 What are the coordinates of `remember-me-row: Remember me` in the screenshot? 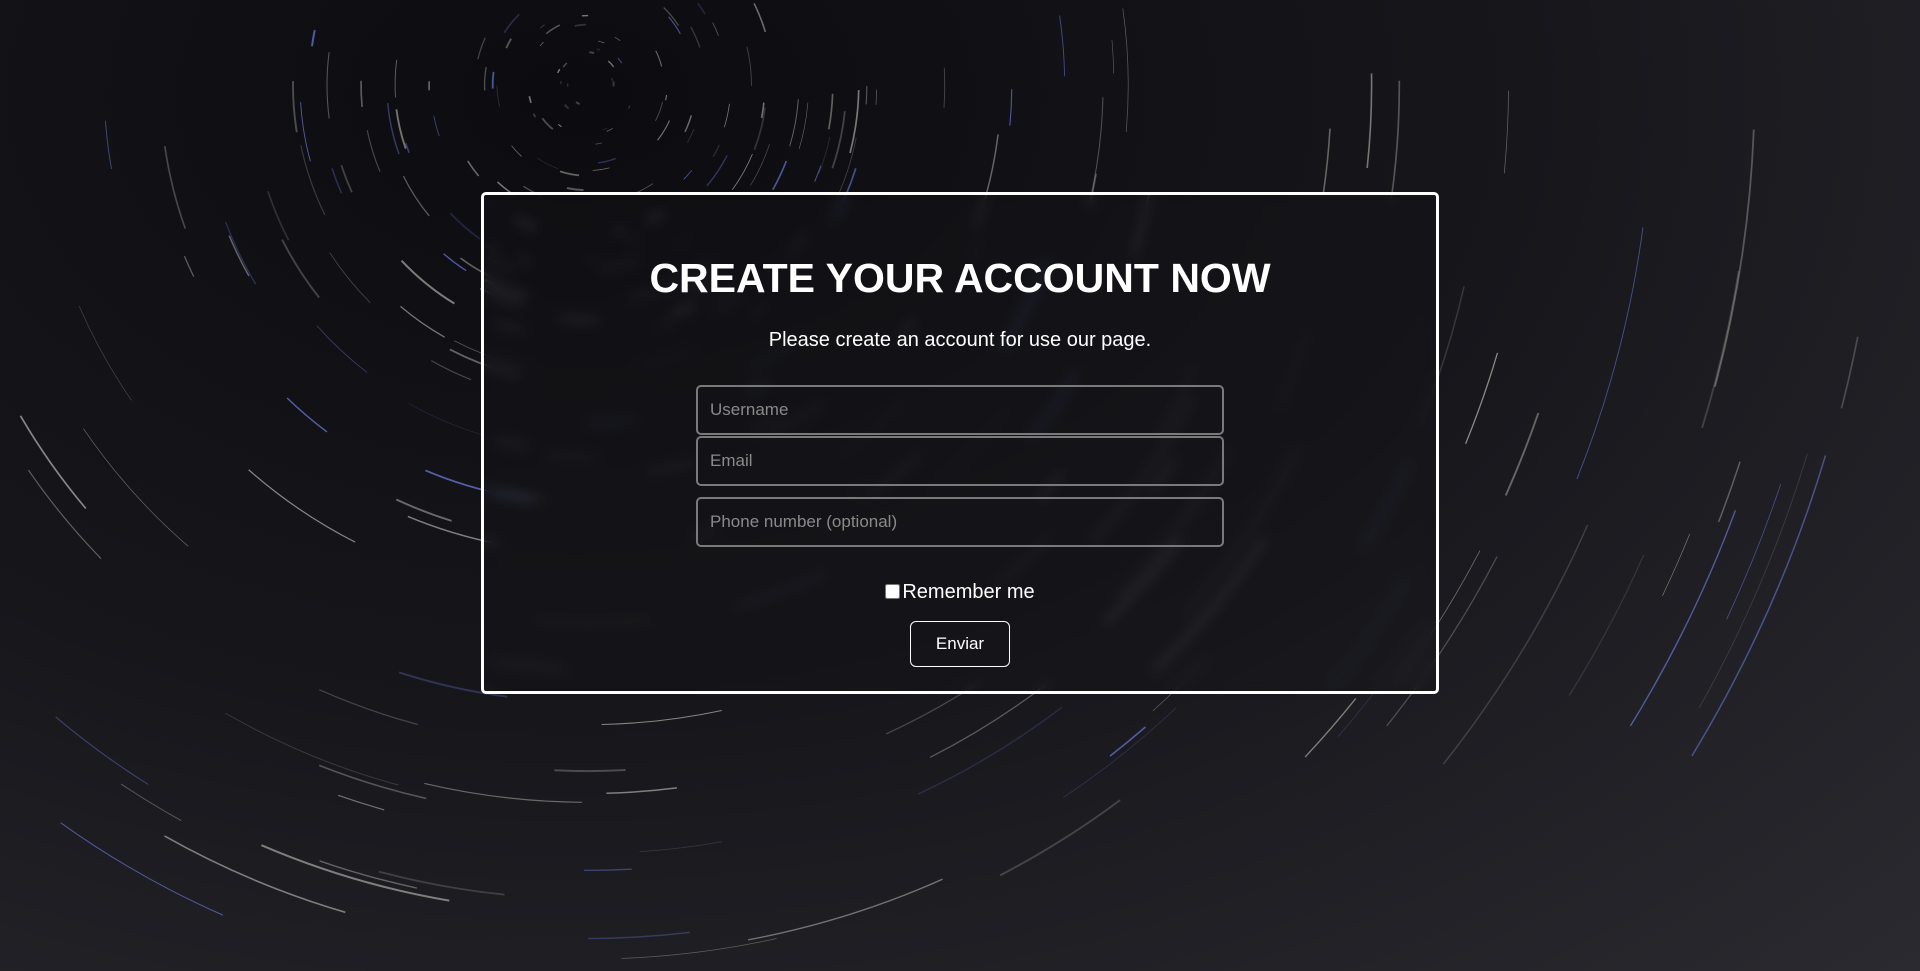 It's located at (960, 592).